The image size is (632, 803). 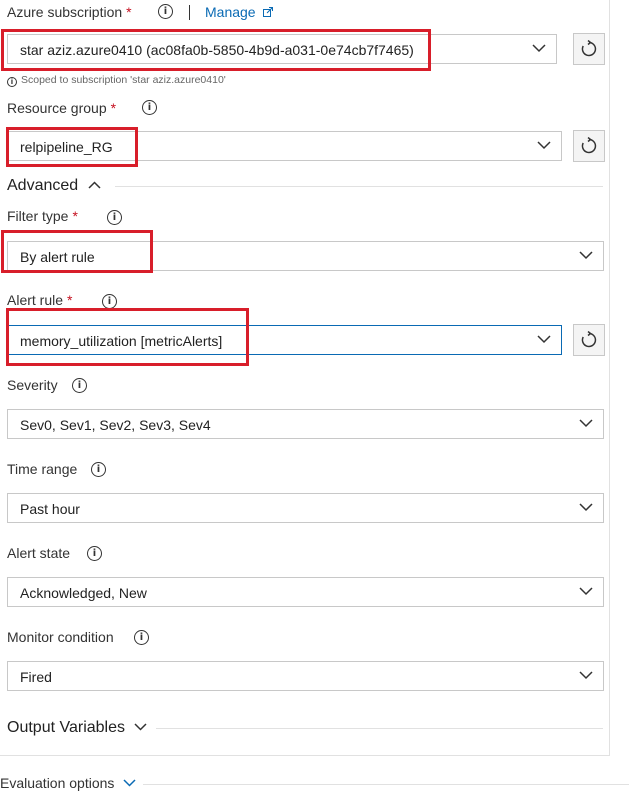 I want to click on alert-rule-label: Alert rule *, so click(x=39, y=300).